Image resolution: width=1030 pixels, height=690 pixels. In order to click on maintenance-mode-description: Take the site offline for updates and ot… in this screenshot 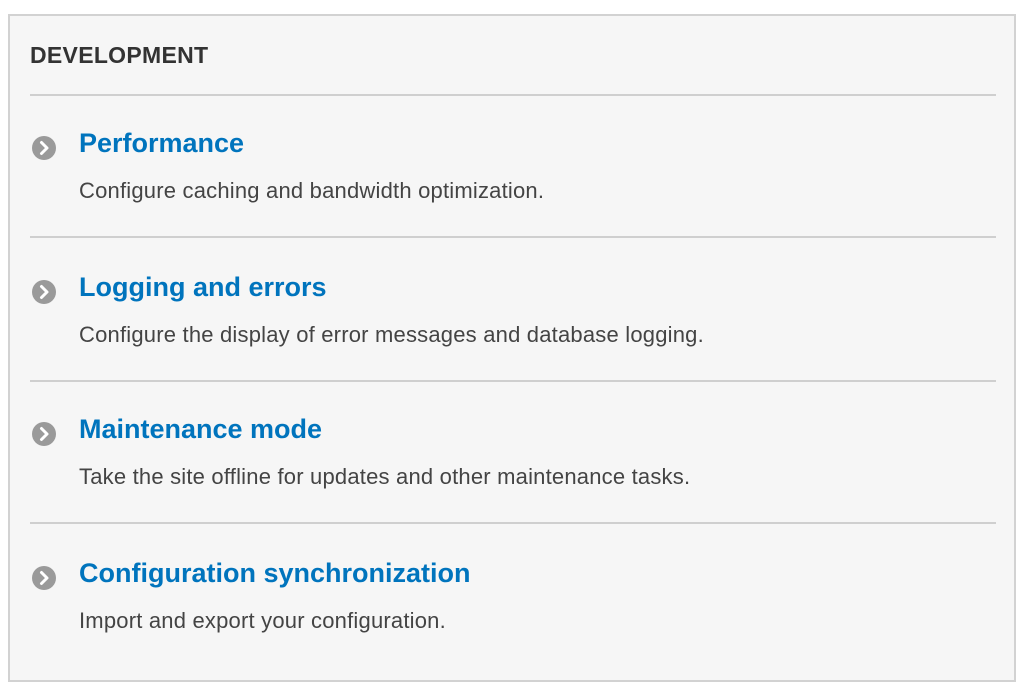, I will do `click(385, 476)`.